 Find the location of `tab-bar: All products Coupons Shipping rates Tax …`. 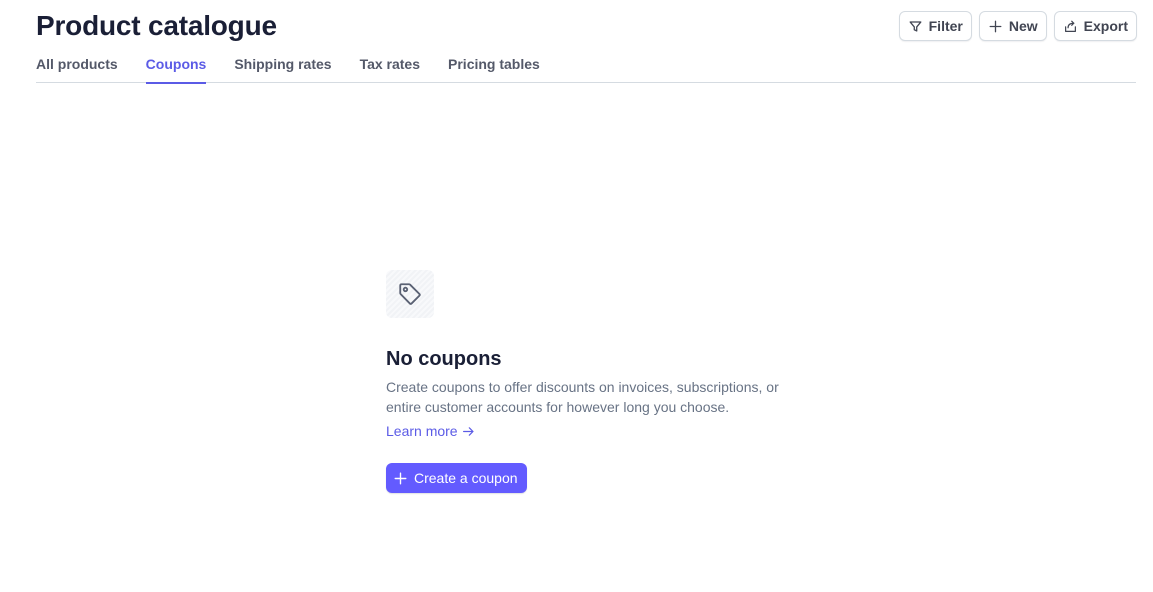

tab-bar: All products Coupons Shipping rates Tax … is located at coordinates (586, 67).